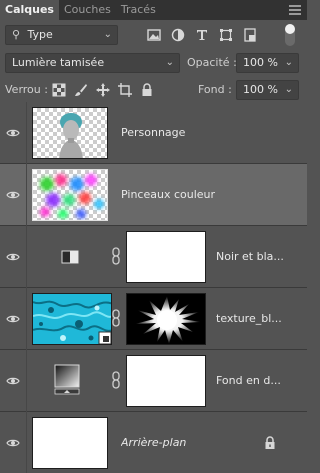 The width and height of the screenshot is (320, 473). I want to click on tab-couches: Couches, so click(87, 10).